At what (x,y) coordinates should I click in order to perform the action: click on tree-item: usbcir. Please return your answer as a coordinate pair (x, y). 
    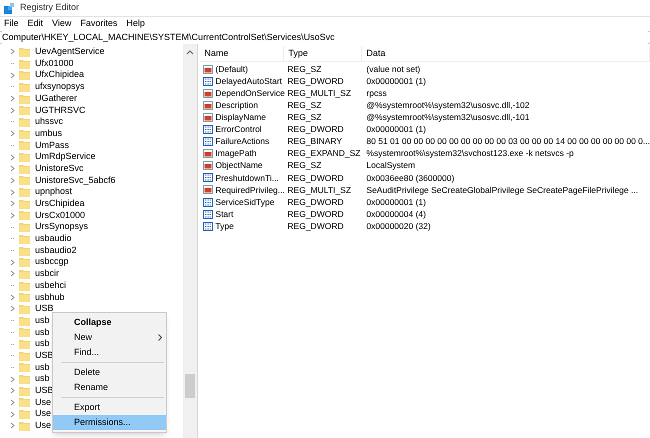
    Looking at the image, I should click on (47, 274).